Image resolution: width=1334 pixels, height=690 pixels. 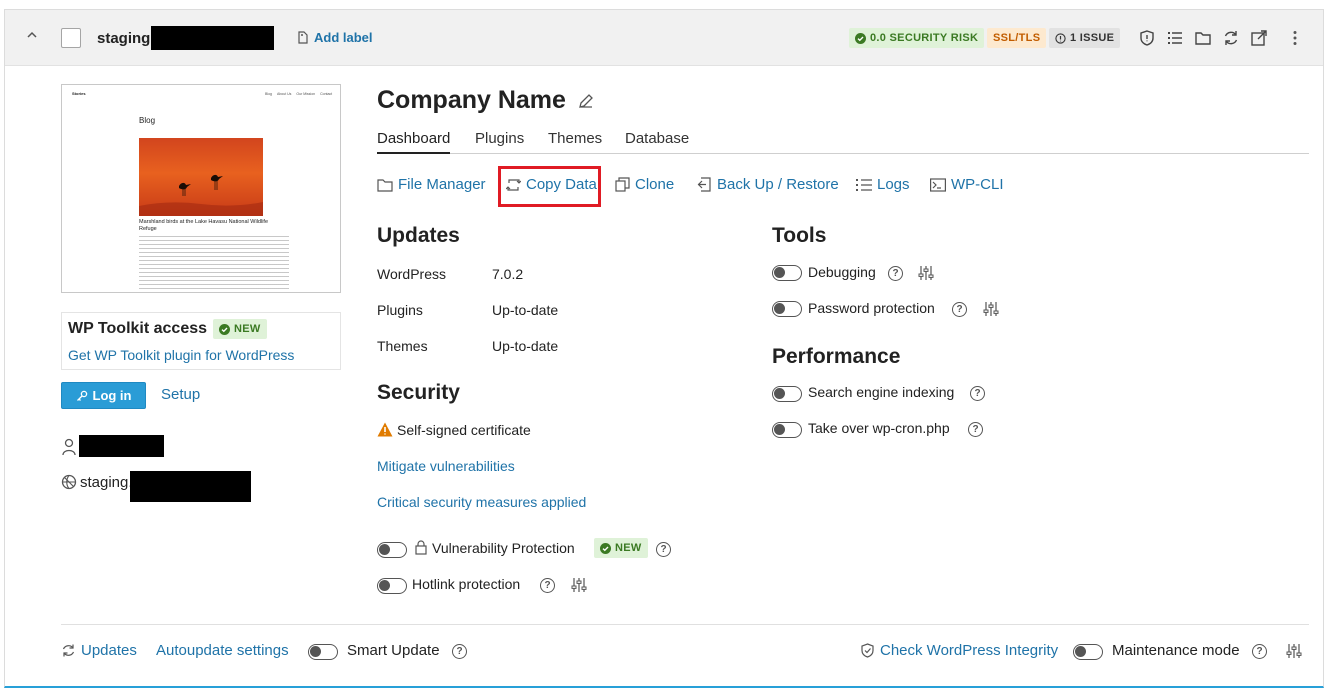 I want to click on site-domain: staging., so click(x=126, y=38).